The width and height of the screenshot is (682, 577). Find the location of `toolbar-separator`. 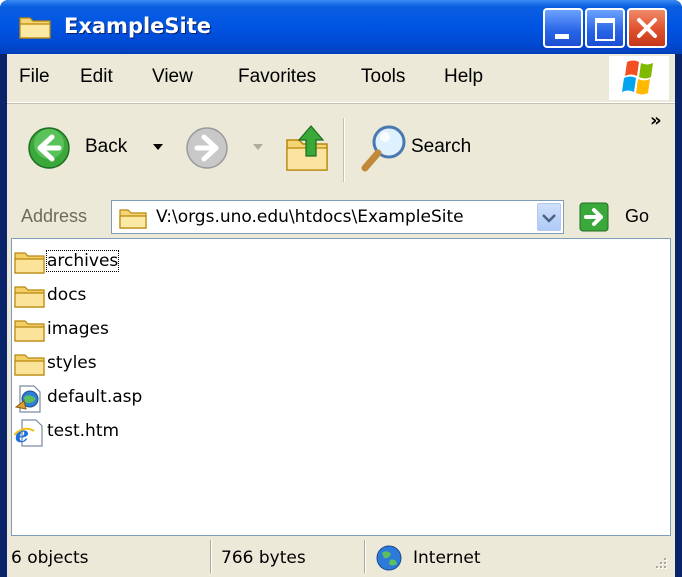

toolbar-separator is located at coordinates (344, 150).